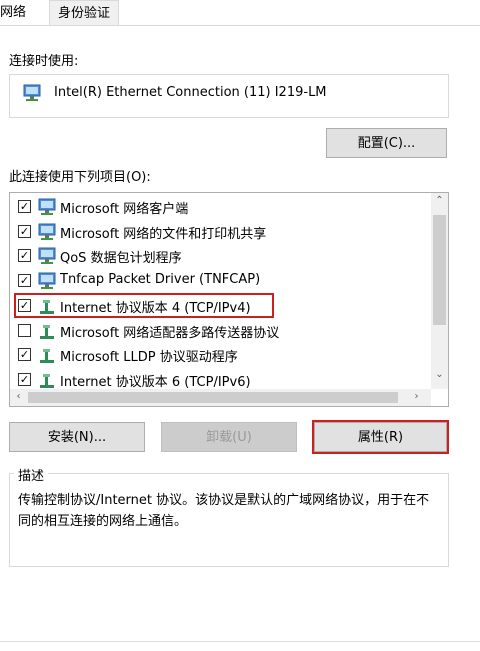 The image size is (480, 651). Describe the element at coordinates (84, 13) in the screenshot. I see `tab-authentication: 身份验证` at that location.